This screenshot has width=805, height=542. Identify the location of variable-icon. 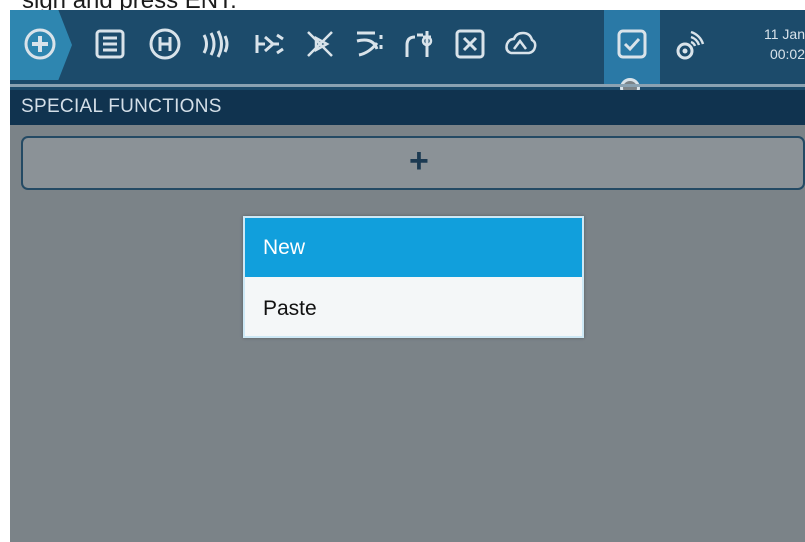
(470, 44).